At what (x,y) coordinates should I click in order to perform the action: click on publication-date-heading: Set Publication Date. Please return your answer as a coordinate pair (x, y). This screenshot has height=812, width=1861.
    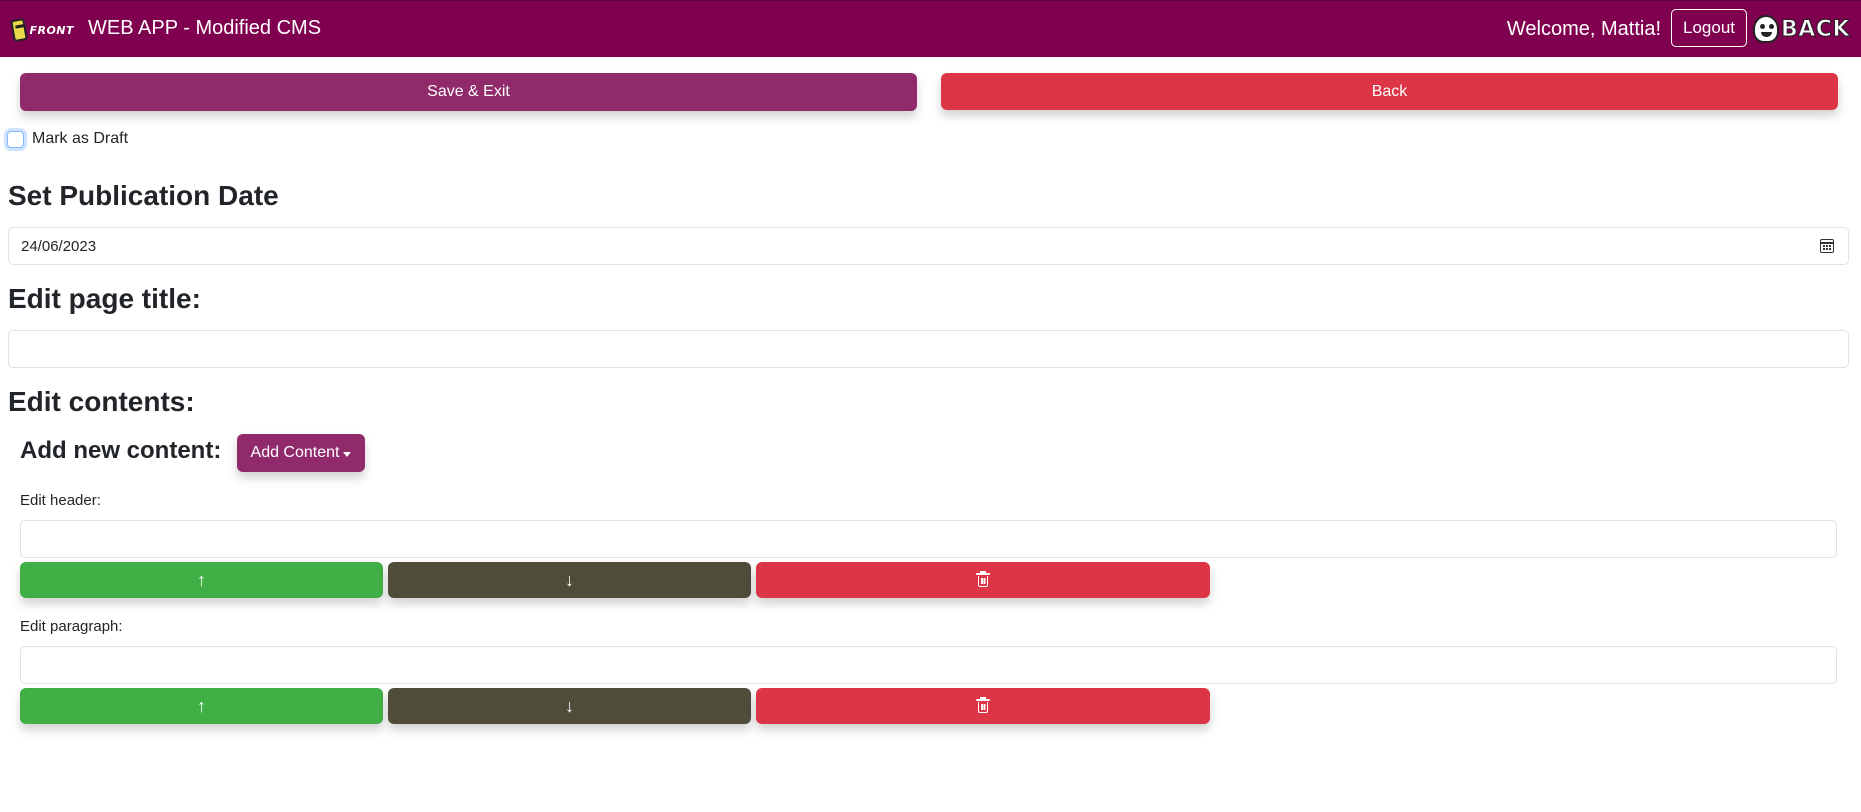
    Looking at the image, I should click on (143, 195).